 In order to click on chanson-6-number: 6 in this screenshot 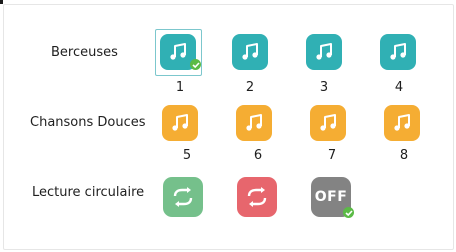, I will do `click(258, 155)`.